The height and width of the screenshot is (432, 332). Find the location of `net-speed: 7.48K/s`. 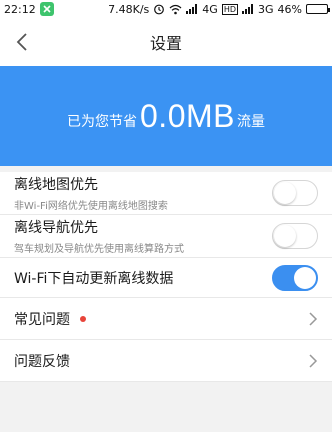

net-speed: 7.48K/s is located at coordinates (129, 9).